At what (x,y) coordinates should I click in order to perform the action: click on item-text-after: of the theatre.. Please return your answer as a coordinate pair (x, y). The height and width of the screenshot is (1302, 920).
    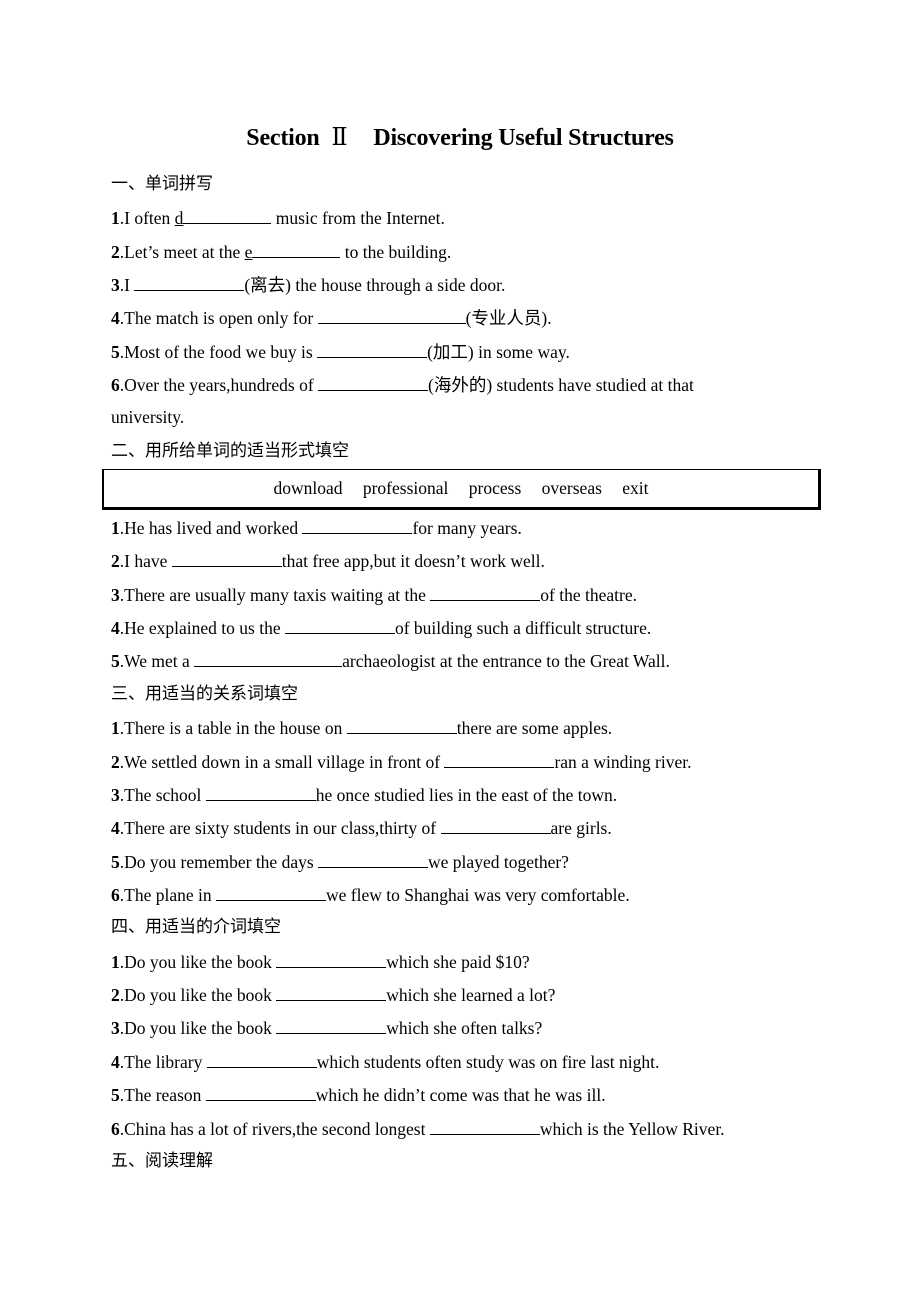
    Looking at the image, I should click on (588, 595).